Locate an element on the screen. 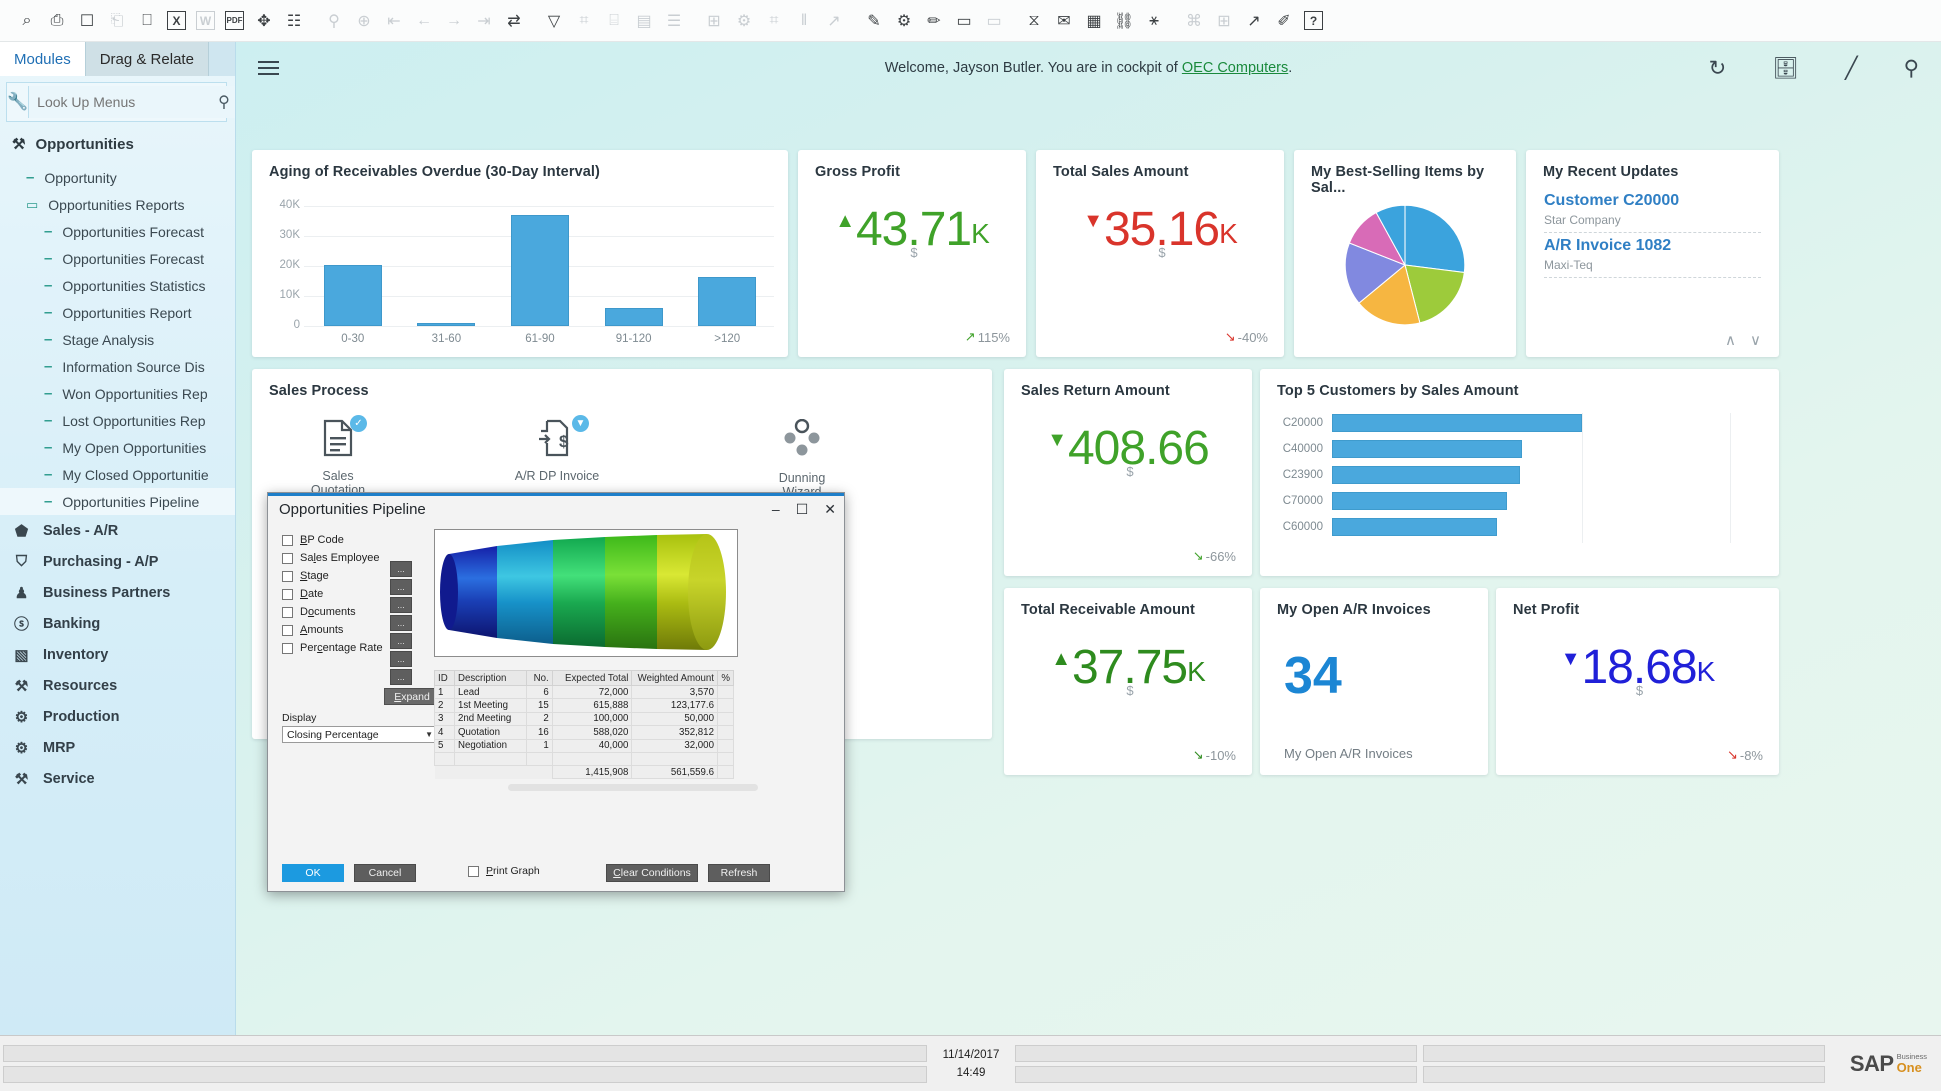  sidebar-tree-item: – My Open Opportunities is located at coordinates (117, 447).